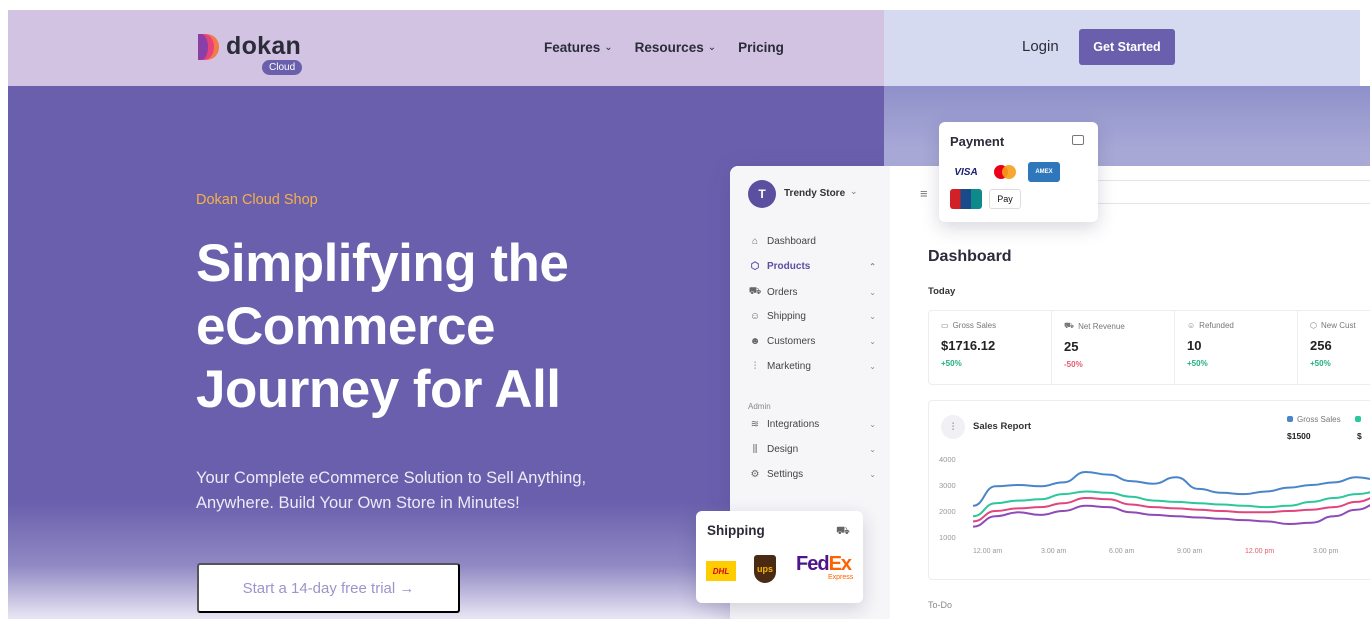 This screenshot has width=1370, height=619. I want to click on sidebar-item-customers: ☻ Customers ⌄, so click(812, 341).